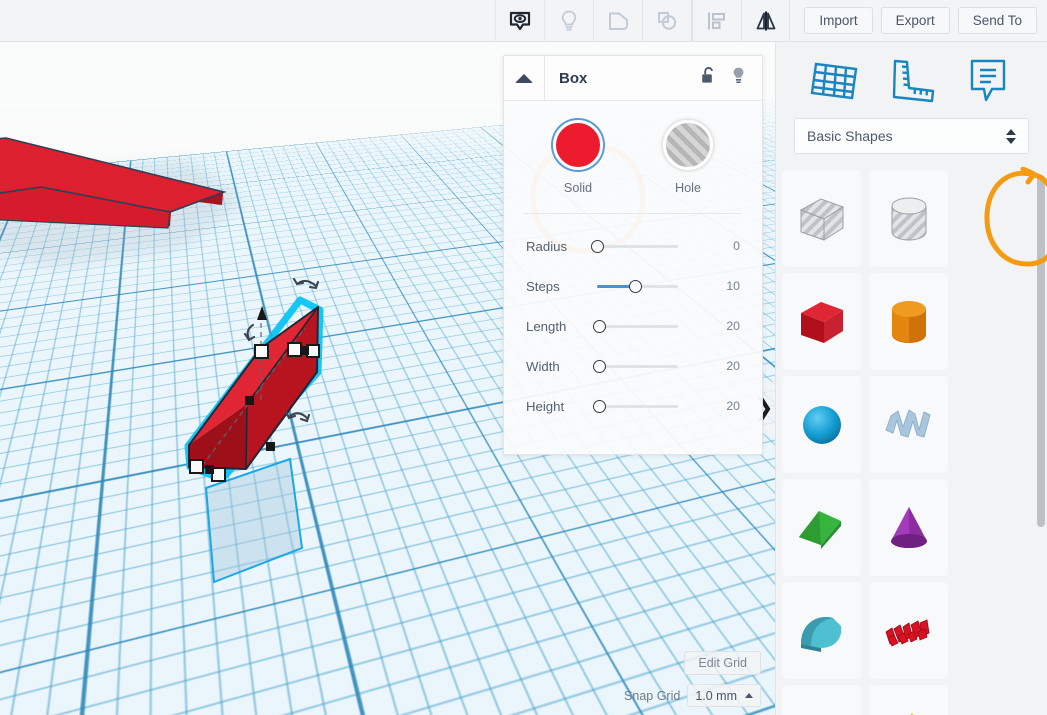 The height and width of the screenshot is (715, 1047). What do you see at coordinates (633, 78) in the screenshot?
I see `inspector-header: Box` at bounding box center [633, 78].